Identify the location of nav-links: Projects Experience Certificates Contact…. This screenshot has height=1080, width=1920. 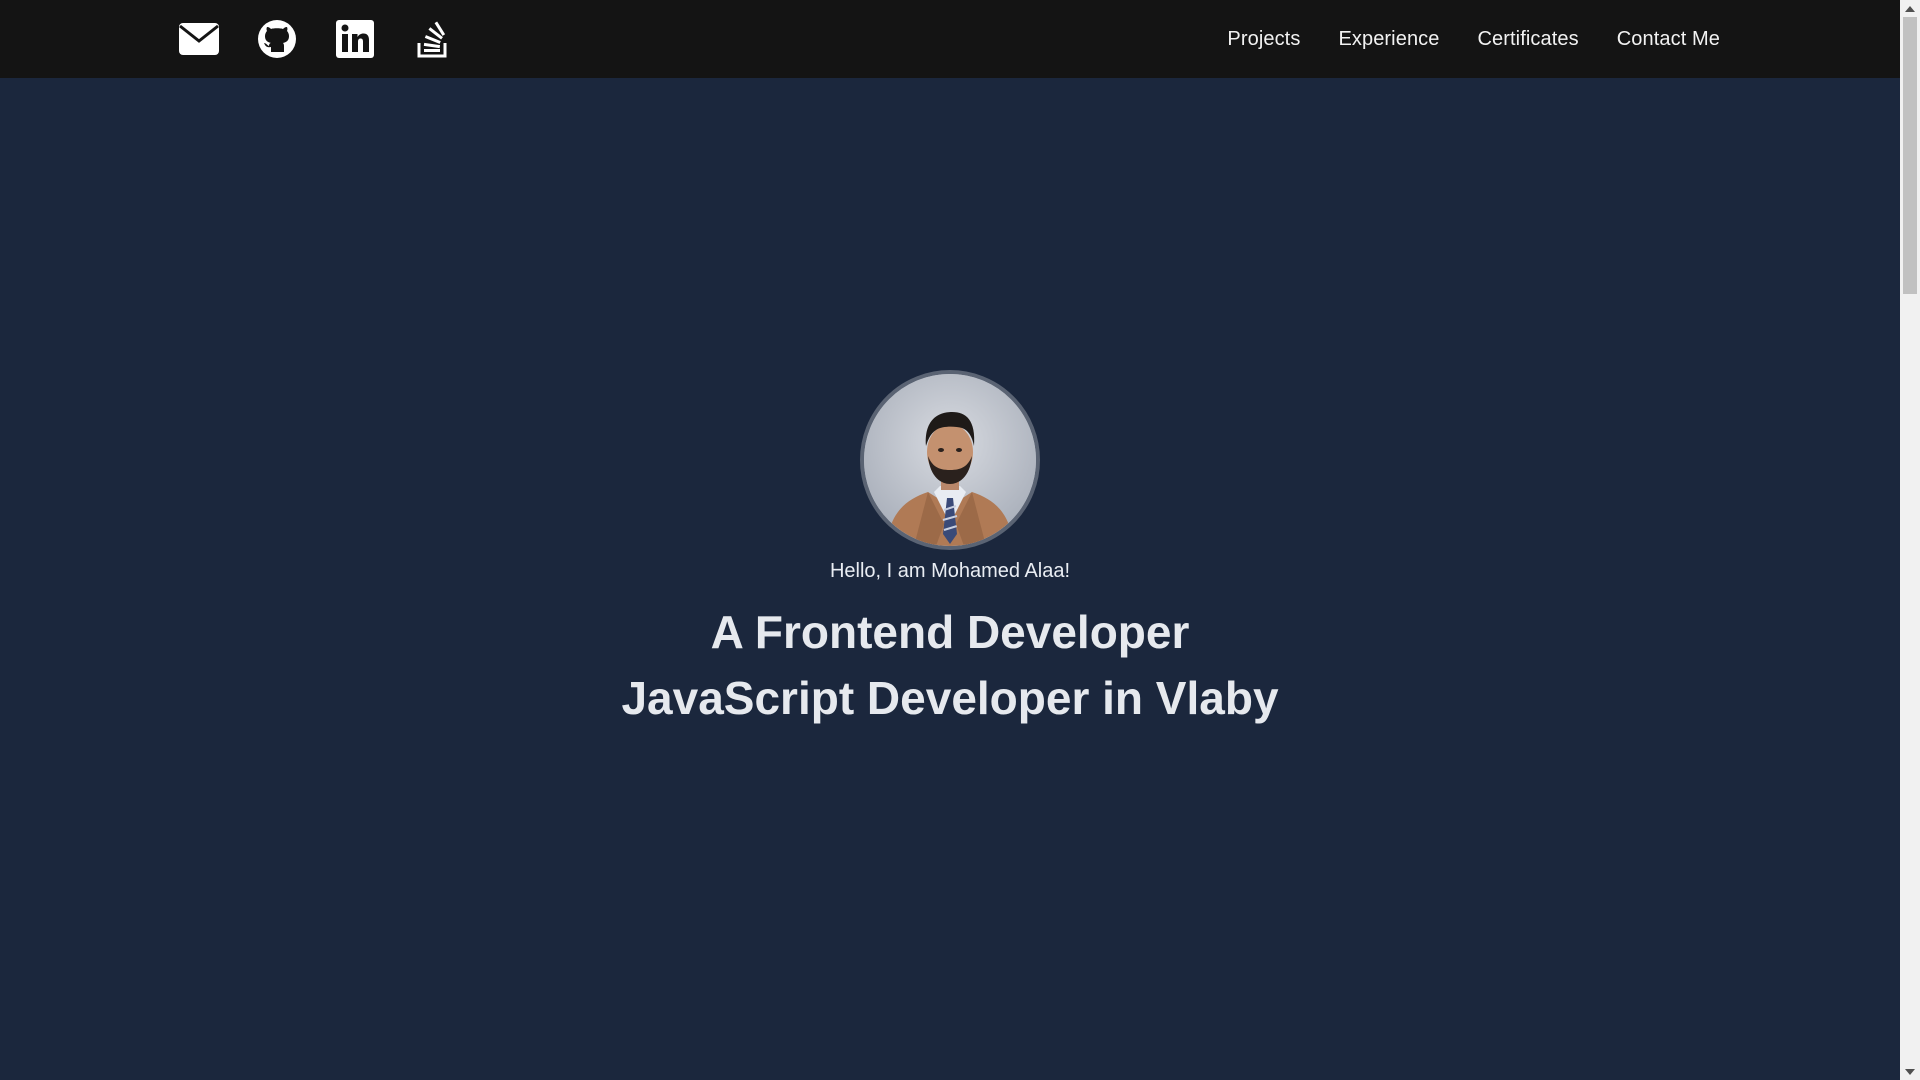
(1483, 39).